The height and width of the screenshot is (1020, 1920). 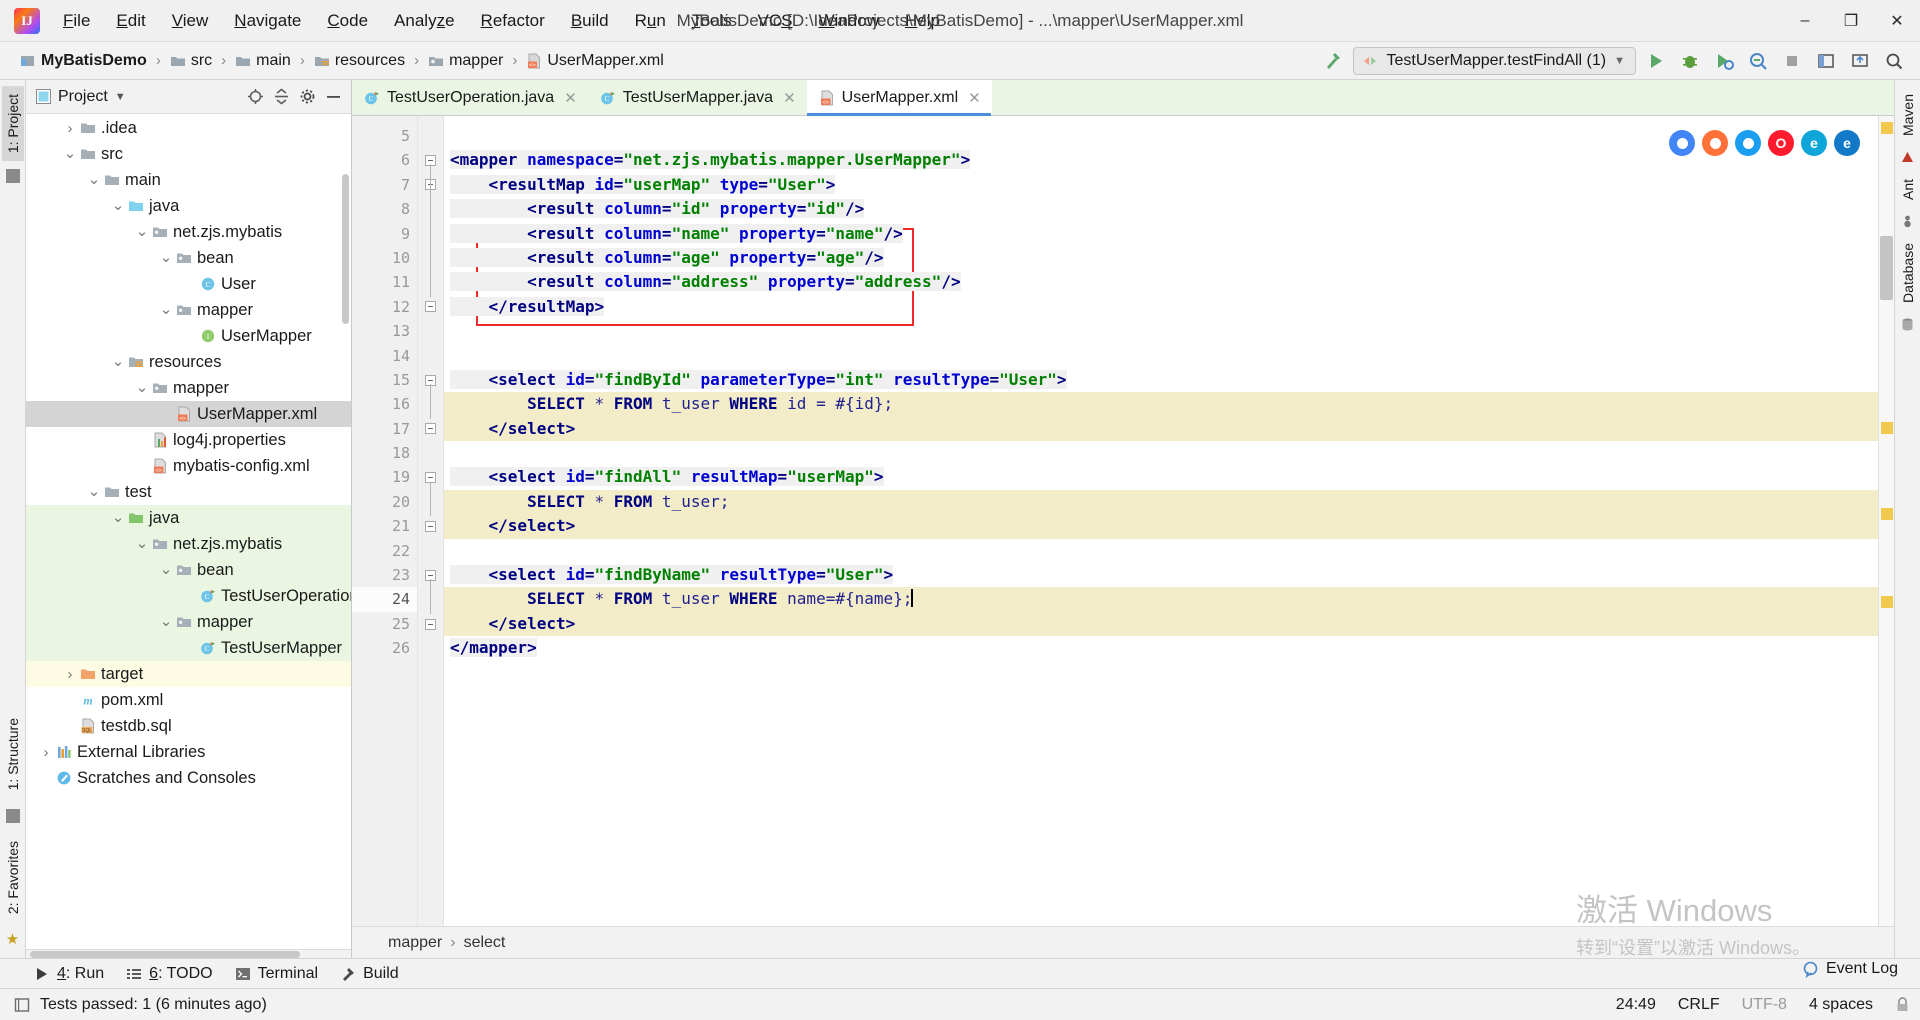 I want to click on window-controls: – ❐ ✕, so click(x=1851, y=21).